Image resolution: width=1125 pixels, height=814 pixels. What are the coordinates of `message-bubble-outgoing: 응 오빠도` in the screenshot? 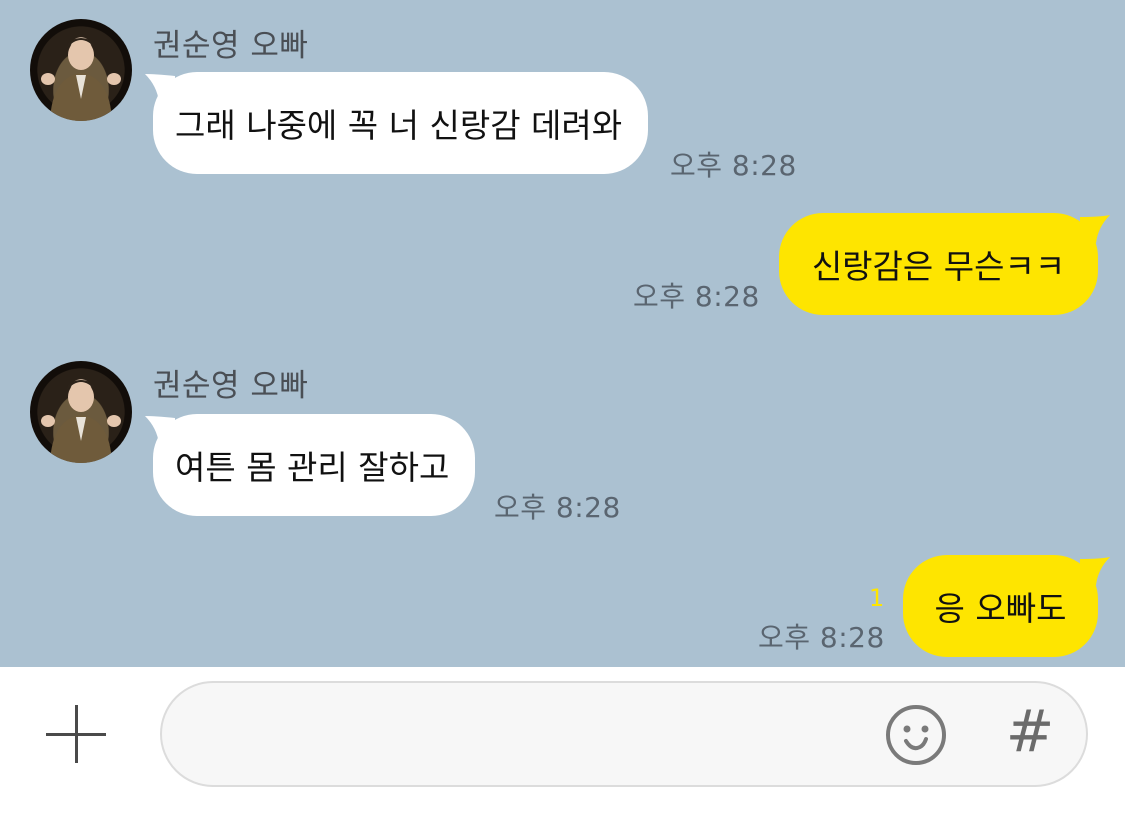 It's located at (1006, 606).